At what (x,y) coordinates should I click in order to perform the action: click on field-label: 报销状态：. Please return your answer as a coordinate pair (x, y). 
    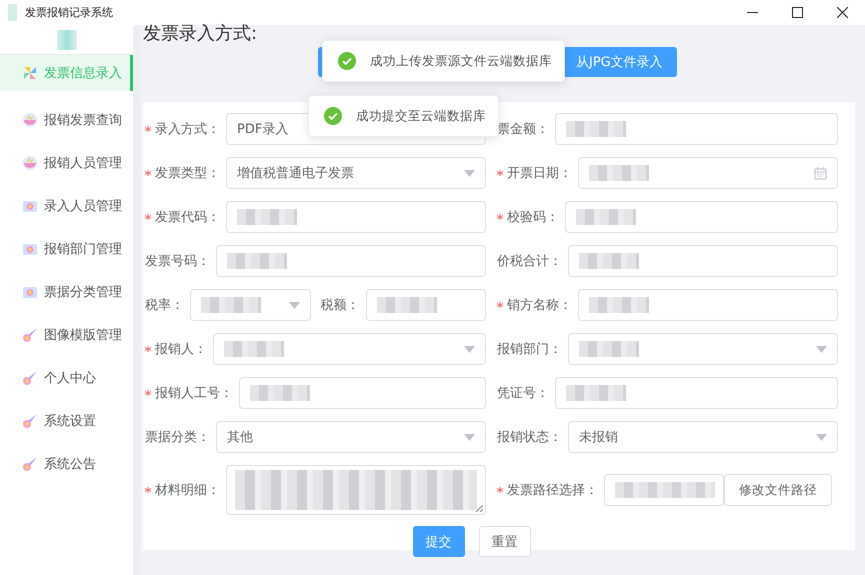
    Looking at the image, I should click on (529, 437).